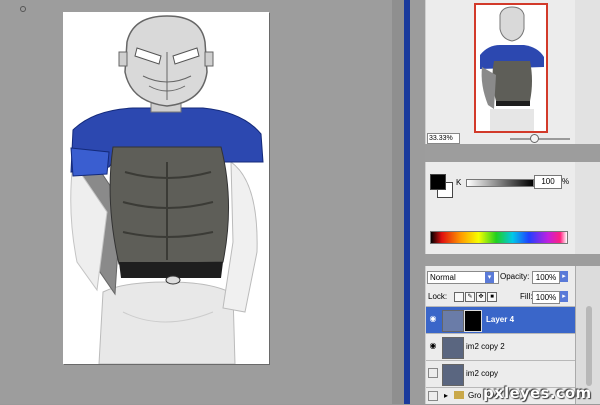  I want to click on navigator-view-box, so click(511, 68).